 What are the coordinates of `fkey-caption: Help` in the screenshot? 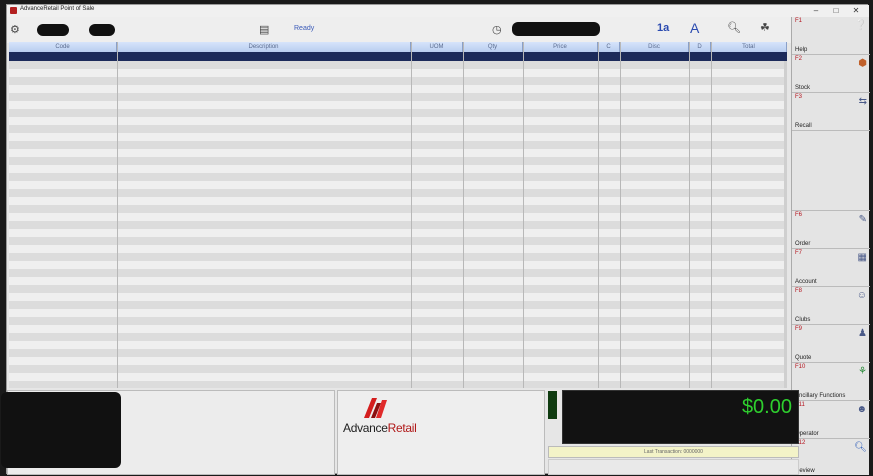 It's located at (801, 50).